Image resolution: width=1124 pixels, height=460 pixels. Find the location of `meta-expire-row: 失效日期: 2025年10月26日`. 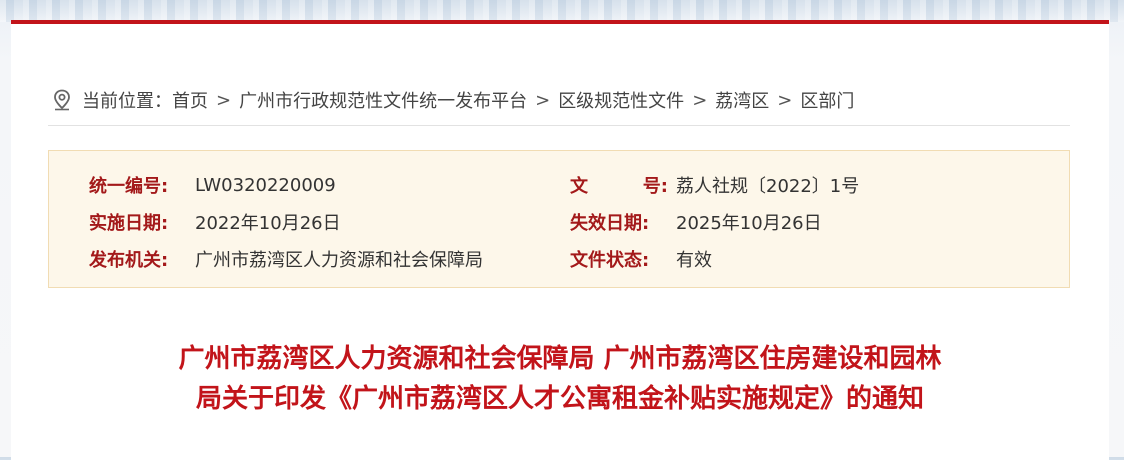

meta-expire-row: 失效日期: 2025年10月26日 is located at coordinates (696, 222).